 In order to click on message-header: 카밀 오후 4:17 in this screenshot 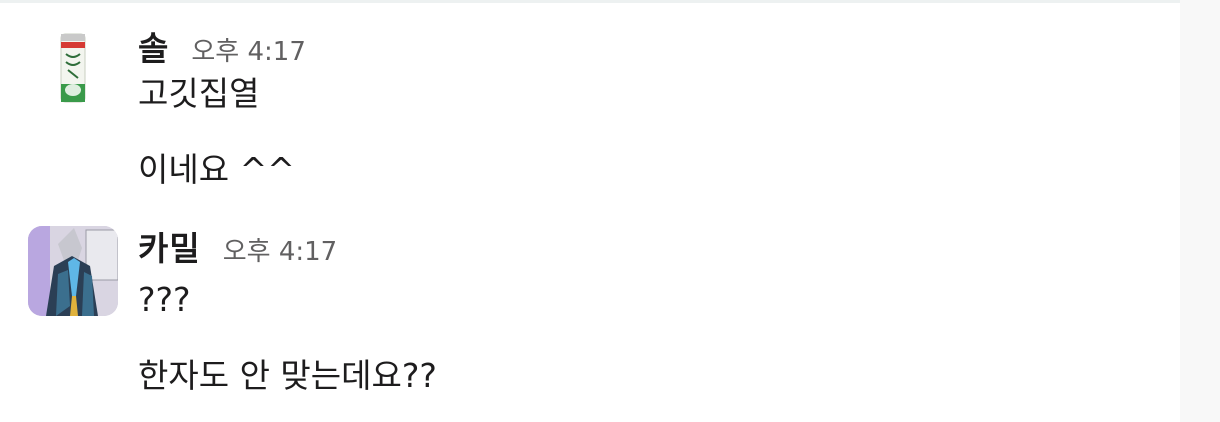, I will do `click(238, 245)`.